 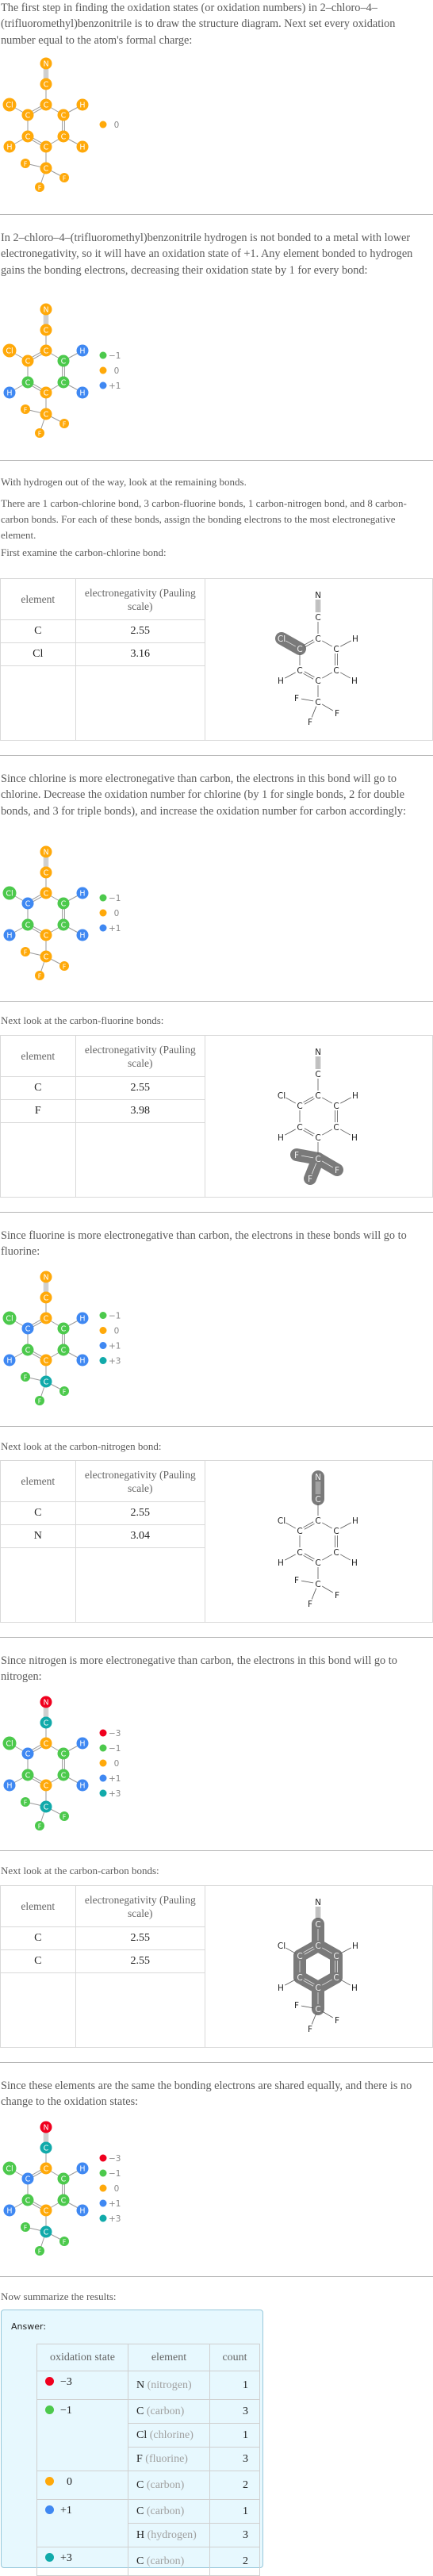 What do you see at coordinates (115, 2204) in the screenshot?
I see `legend-label: +1` at bounding box center [115, 2204].